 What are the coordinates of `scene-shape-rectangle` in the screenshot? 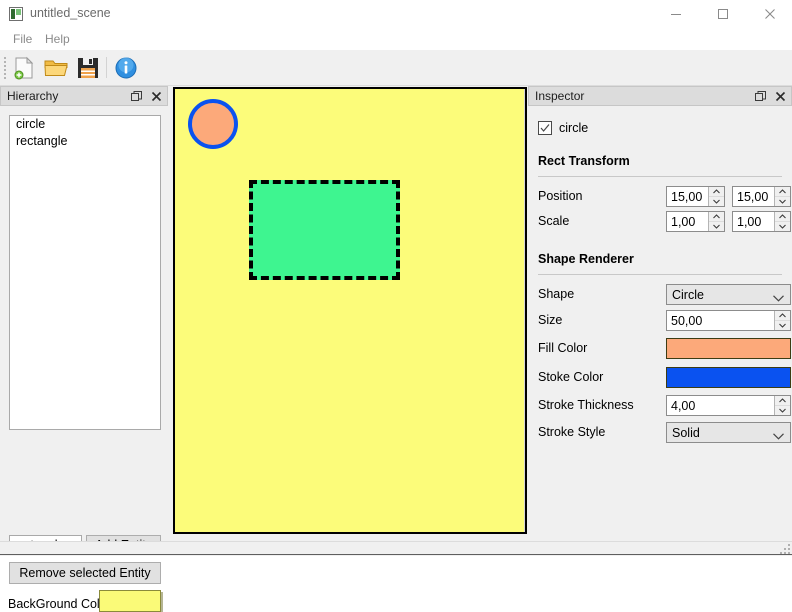 It's located at (324, 230).